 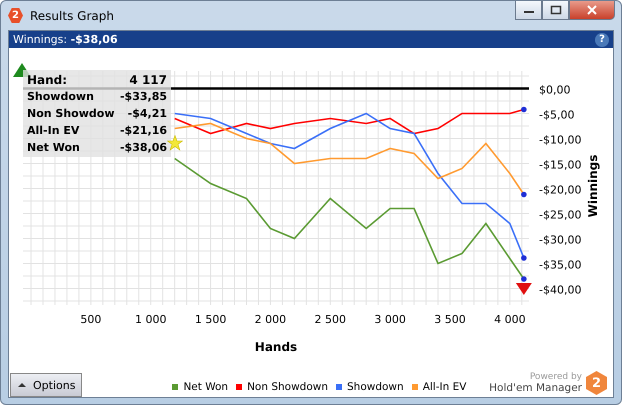 I want to click on tooltip-label: Net Won, so click(x=53, y=147).